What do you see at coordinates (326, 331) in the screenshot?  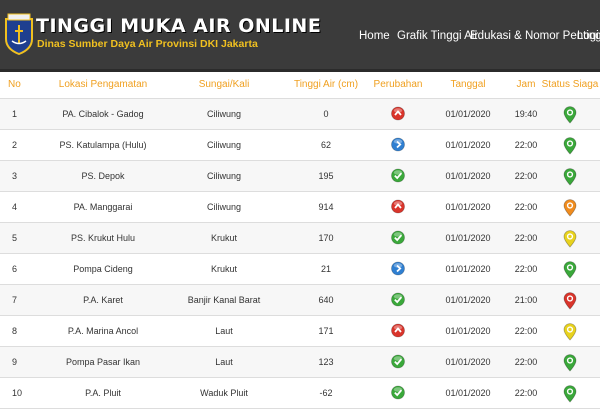 I see `cell-tinggi: 171` at bounding box center [326, 331].